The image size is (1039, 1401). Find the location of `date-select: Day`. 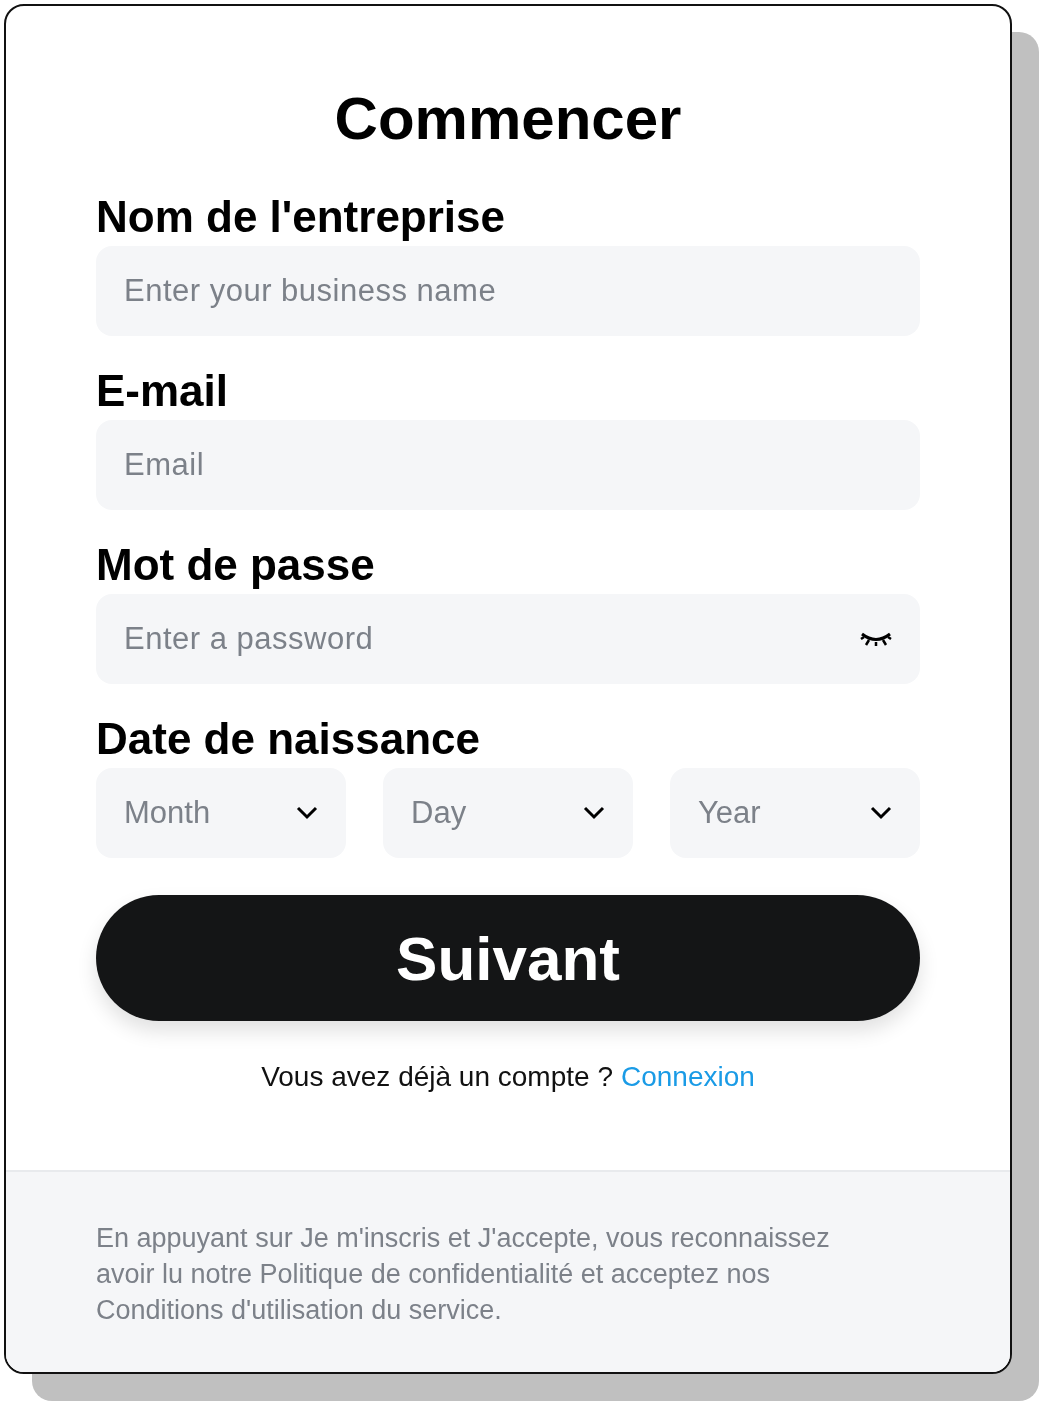

date-select: Day is located at coordinates (508, 813).